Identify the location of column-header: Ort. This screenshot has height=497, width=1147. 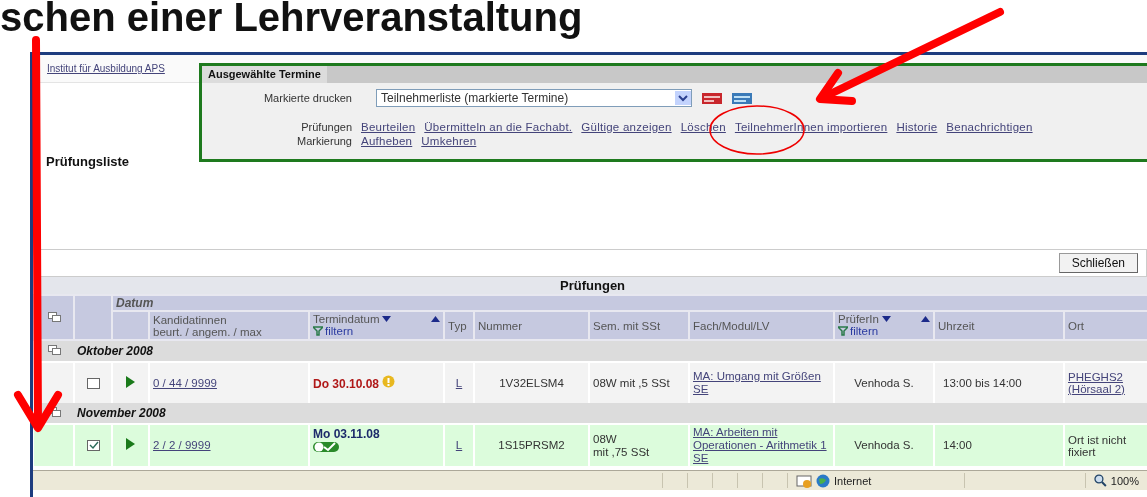
(1076, 325).